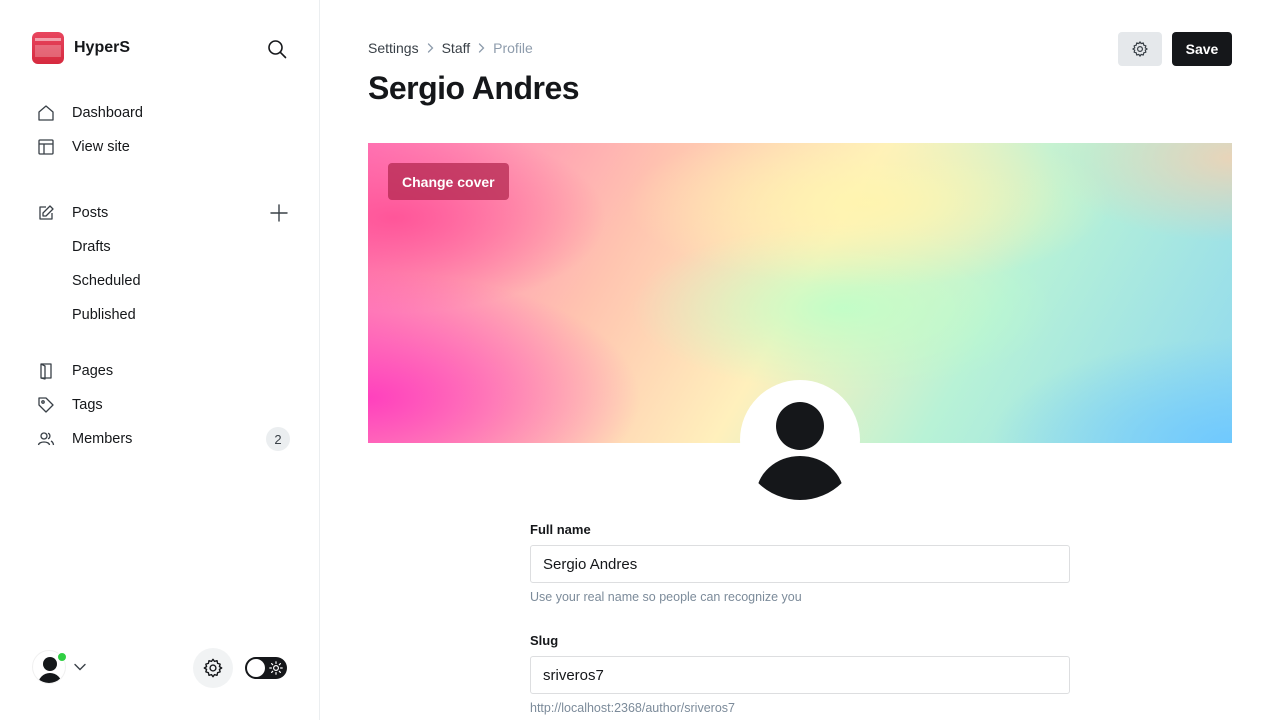 The image size is (1280, 720). Describe the element at coordinates (513, 48) in the screenshot. I see `breadcrumb-profile: Profile` at that location.